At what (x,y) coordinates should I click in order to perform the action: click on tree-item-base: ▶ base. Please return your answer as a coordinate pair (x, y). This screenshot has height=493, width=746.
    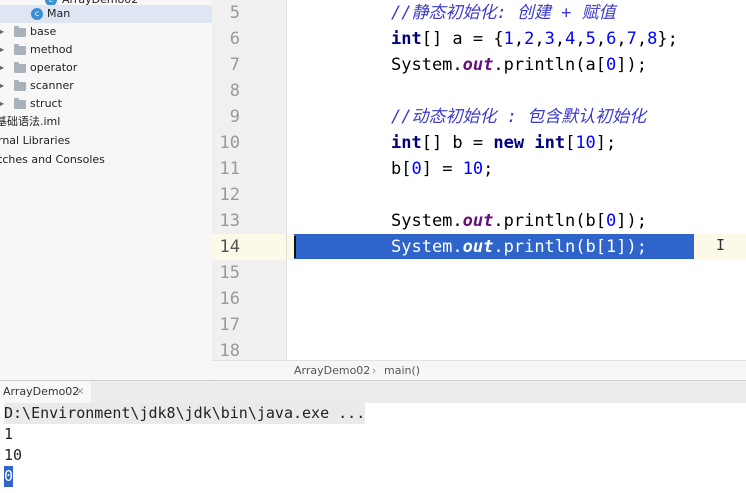
    Looking at the image, I should click on (106, 32).